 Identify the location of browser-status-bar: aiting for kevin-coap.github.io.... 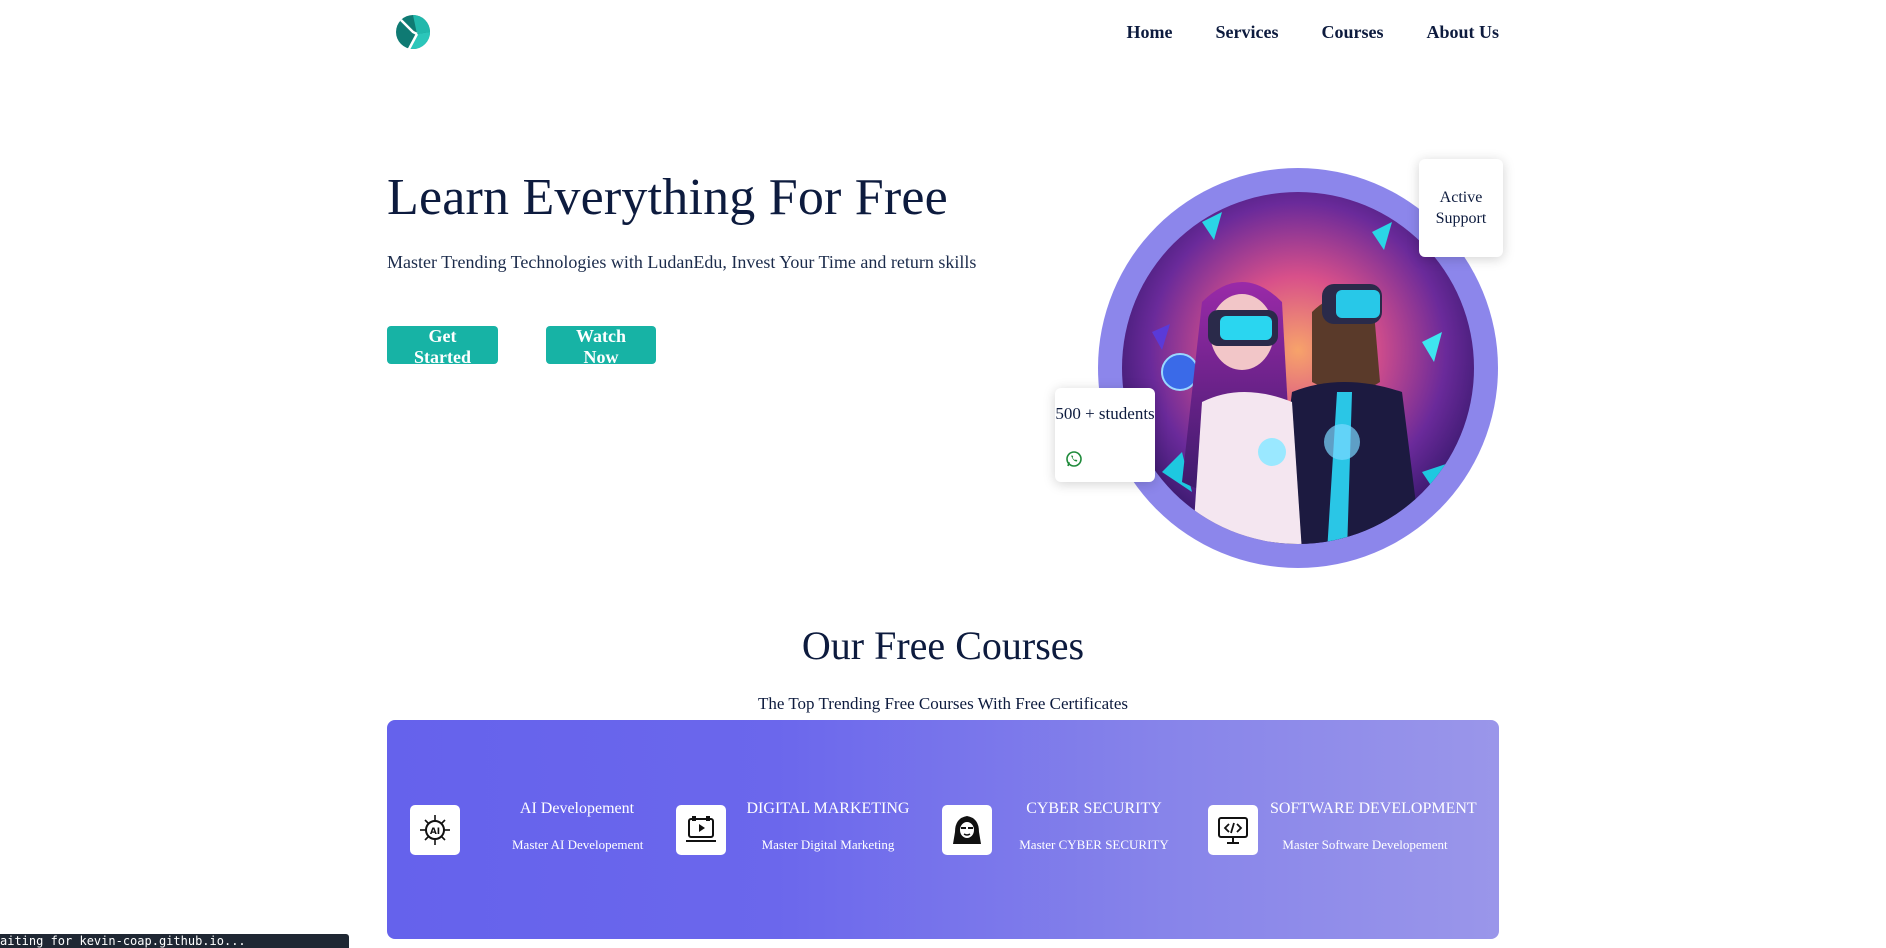
(174, 941).